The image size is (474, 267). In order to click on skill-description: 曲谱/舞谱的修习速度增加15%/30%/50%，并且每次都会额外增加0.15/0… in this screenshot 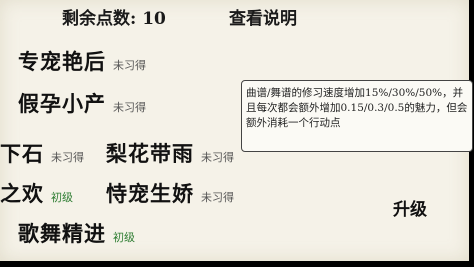, I will do `click(357, 116)`.